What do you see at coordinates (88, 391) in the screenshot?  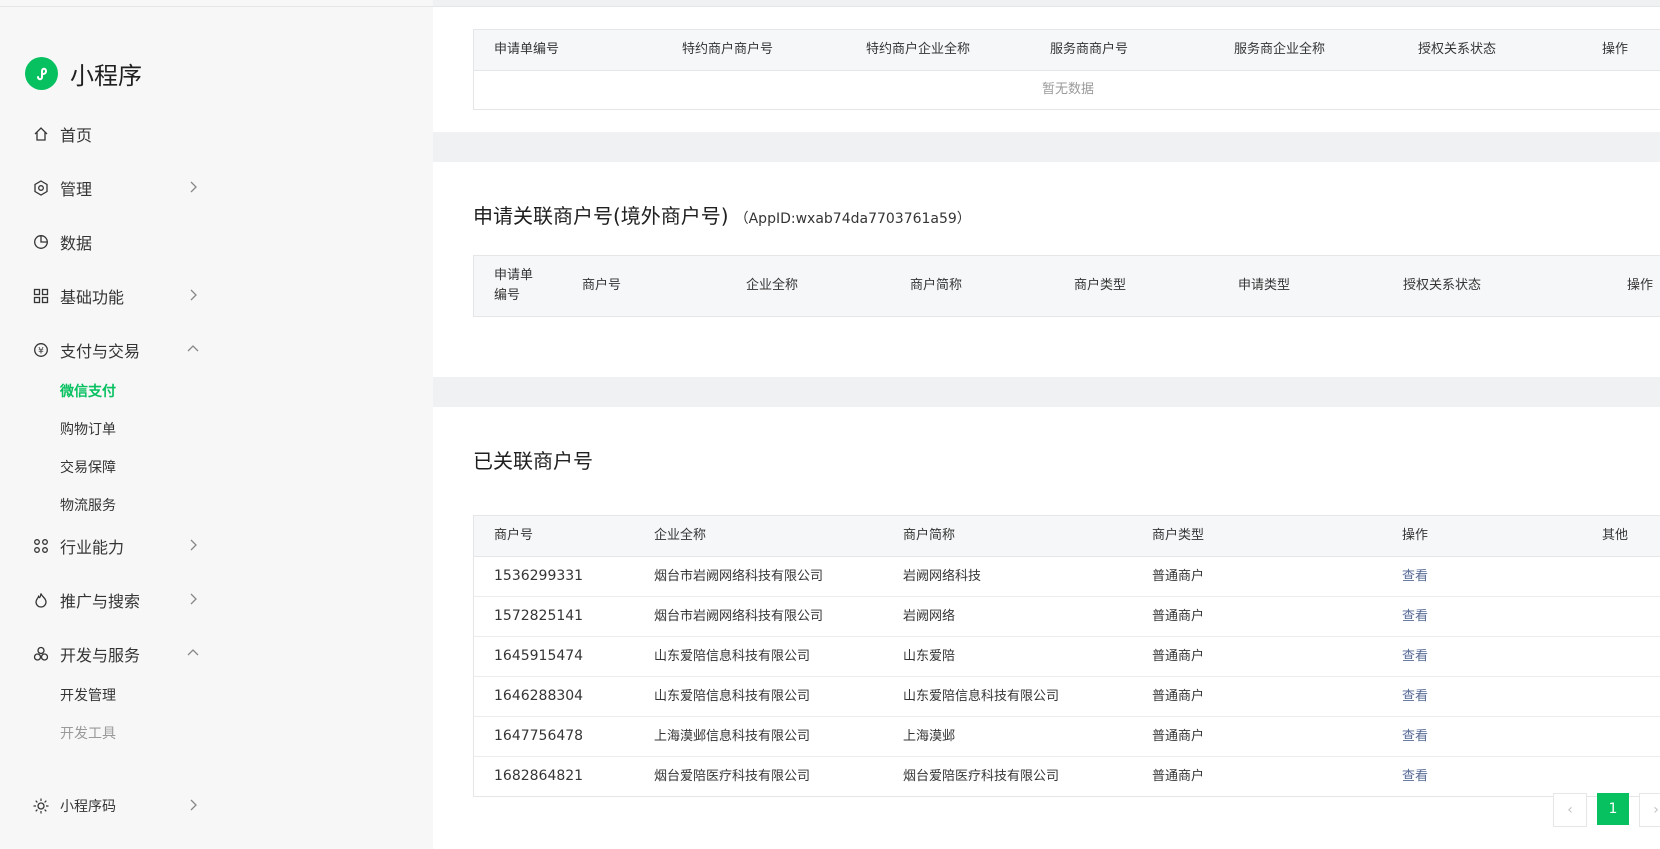 I see `sub-item-wechat-pay: 微信支付` at bounding box center [88, 391].